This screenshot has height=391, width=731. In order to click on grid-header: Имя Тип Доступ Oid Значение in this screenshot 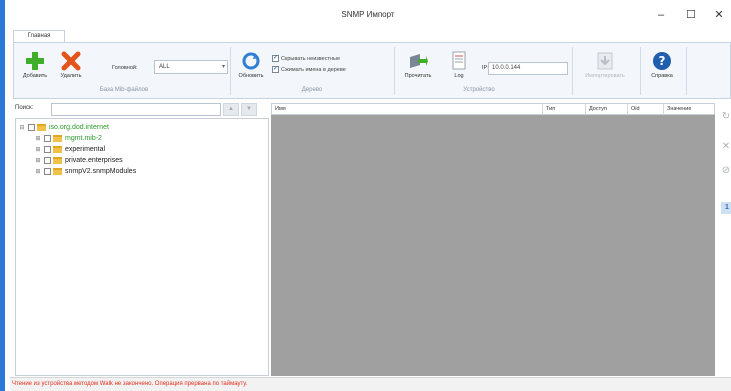, I will do `click(493, 109)`.